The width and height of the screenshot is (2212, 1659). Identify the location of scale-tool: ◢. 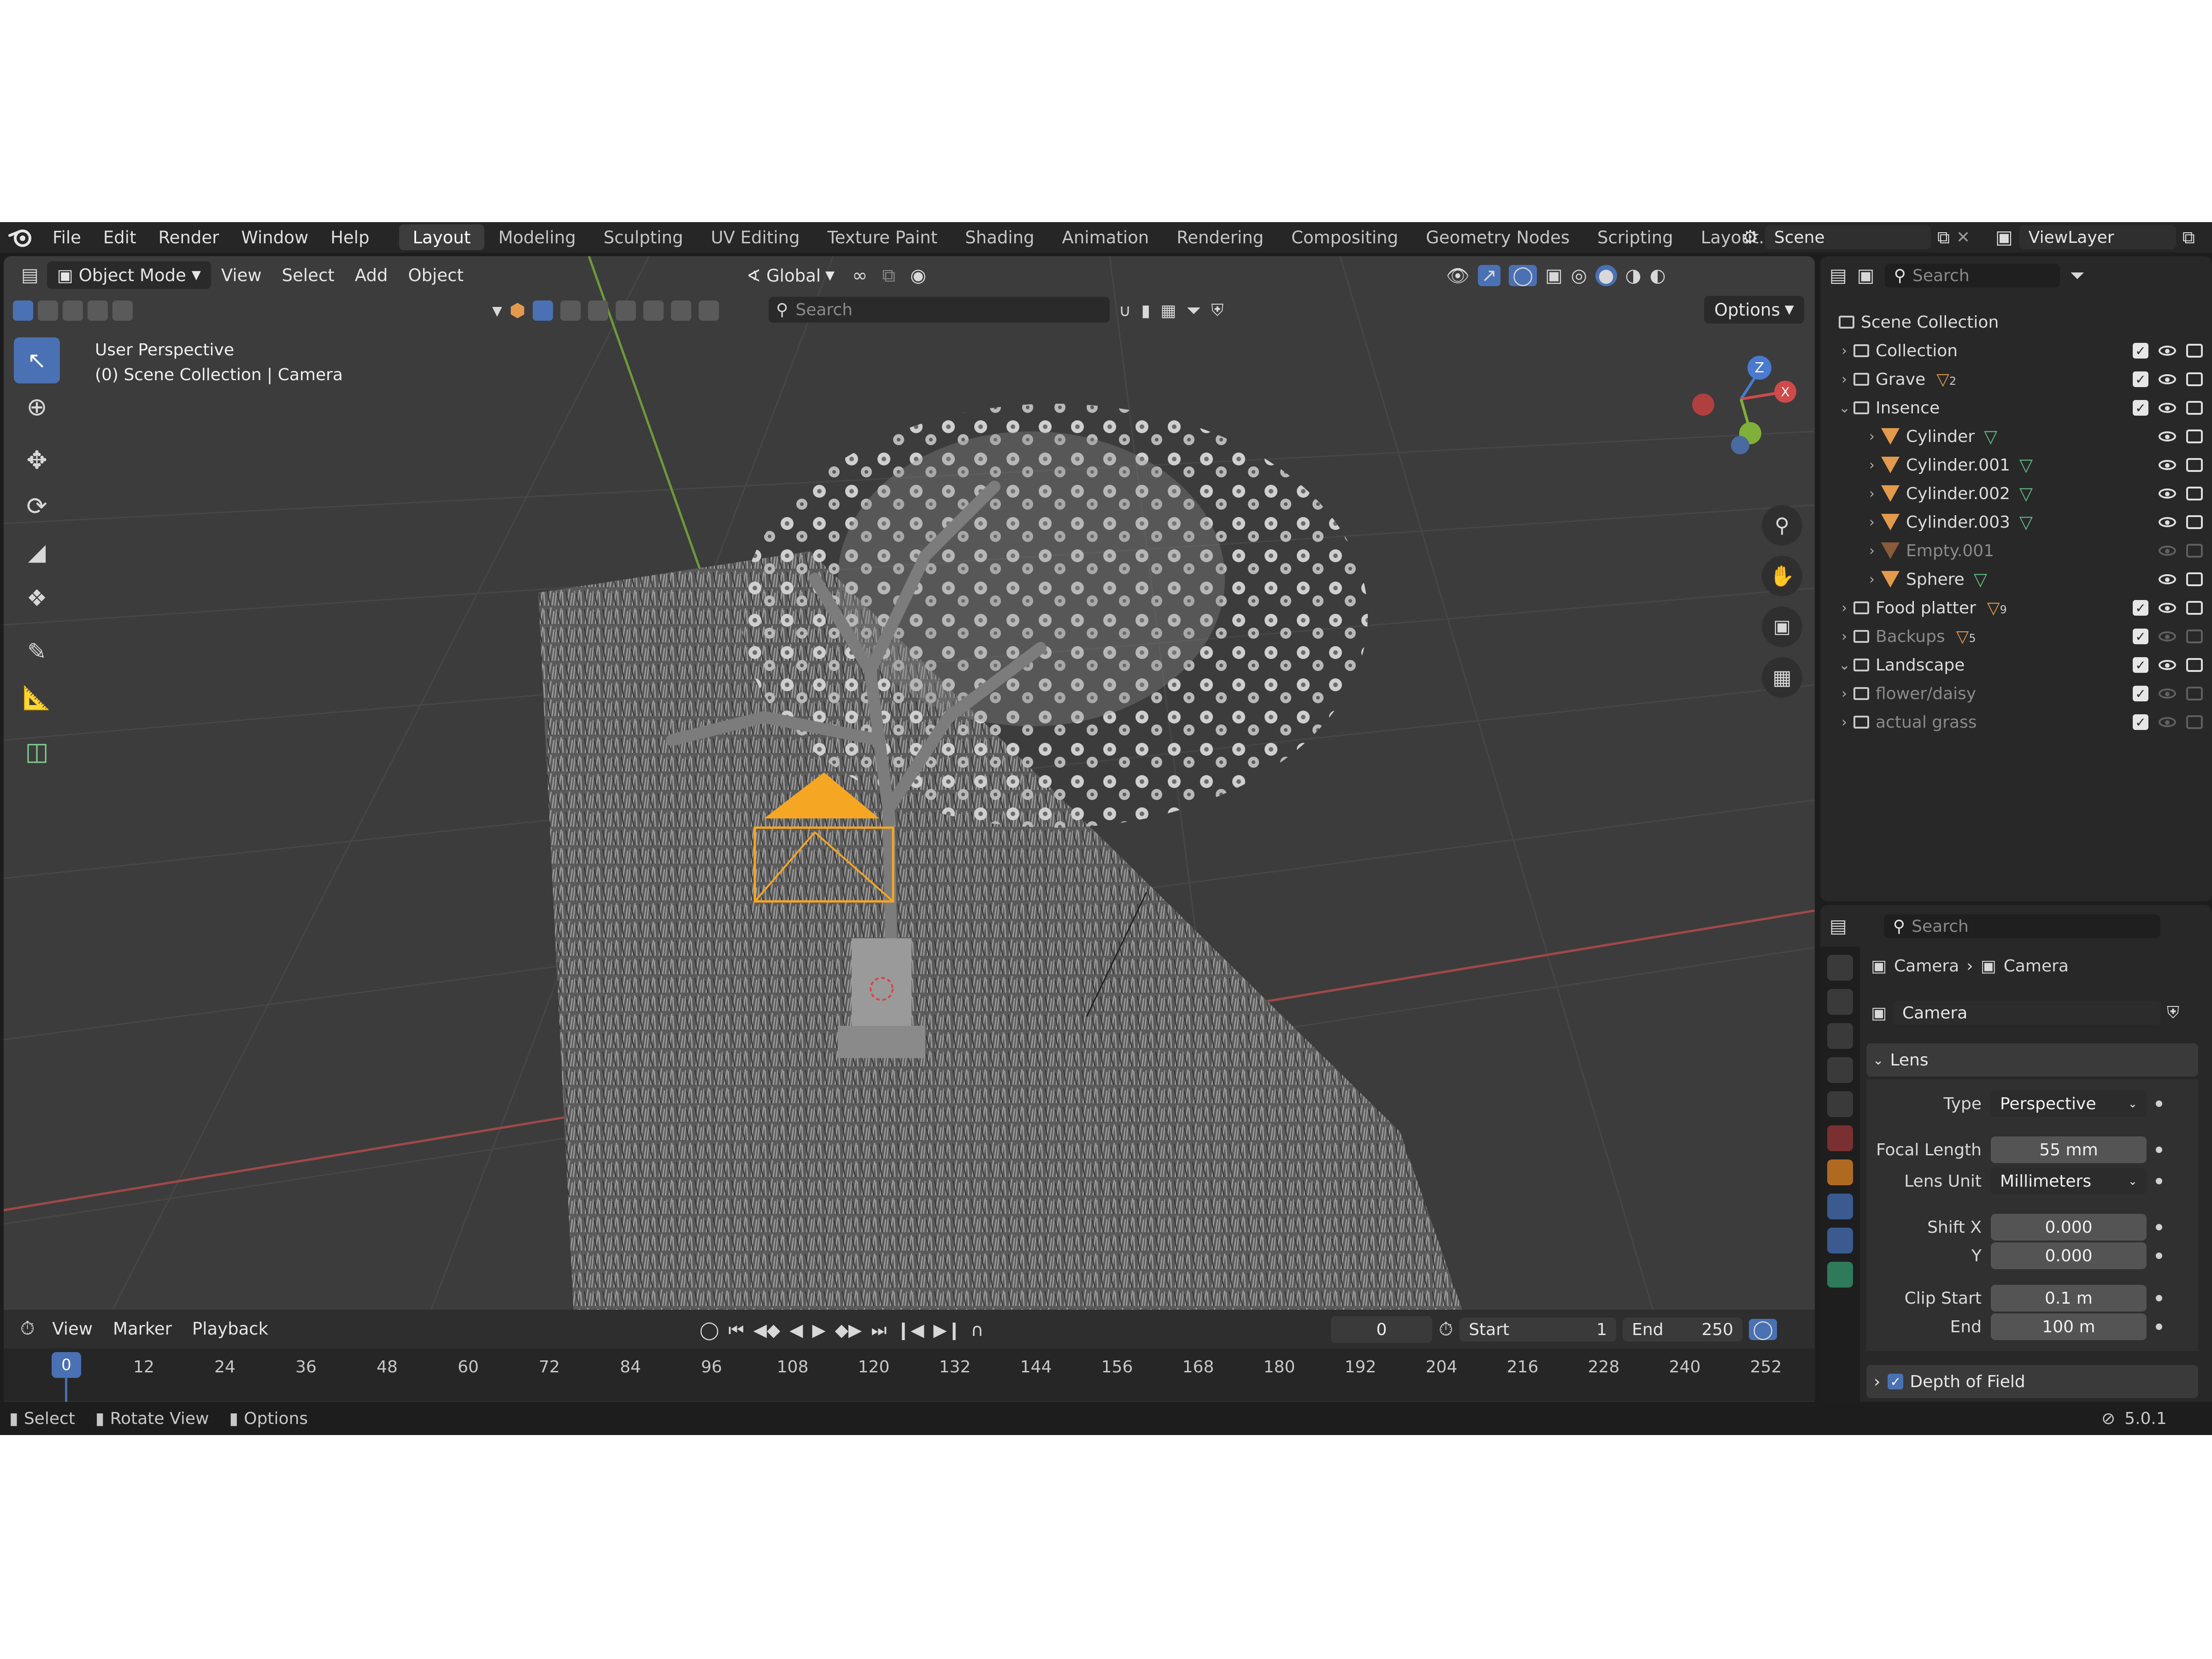
(37, 552).